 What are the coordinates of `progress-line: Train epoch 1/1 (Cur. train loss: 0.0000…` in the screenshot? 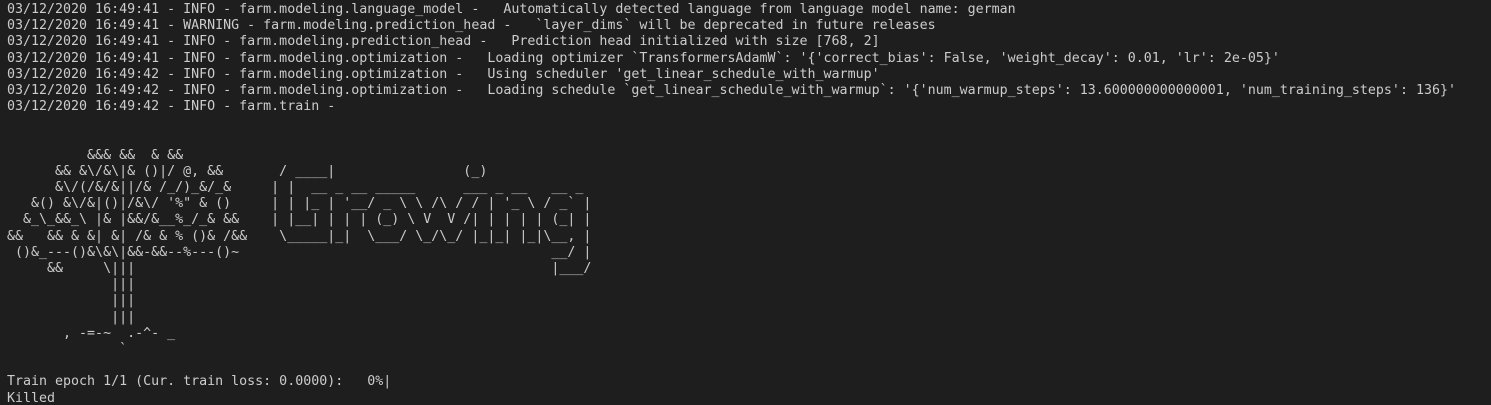 It's located at (749, 382).